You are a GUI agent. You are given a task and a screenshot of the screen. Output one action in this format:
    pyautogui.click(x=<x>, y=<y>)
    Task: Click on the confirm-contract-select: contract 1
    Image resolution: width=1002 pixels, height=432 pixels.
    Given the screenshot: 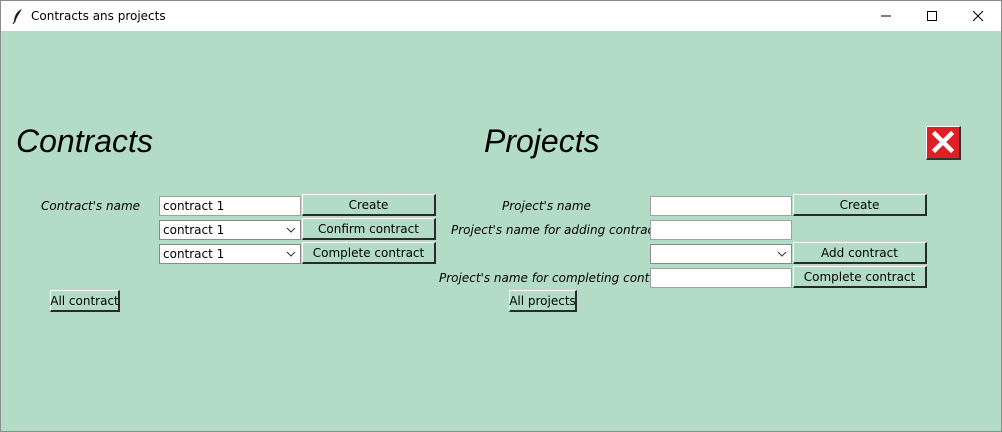 What is the action you would take?
    pyautogui.click(x=230, y=230)
    